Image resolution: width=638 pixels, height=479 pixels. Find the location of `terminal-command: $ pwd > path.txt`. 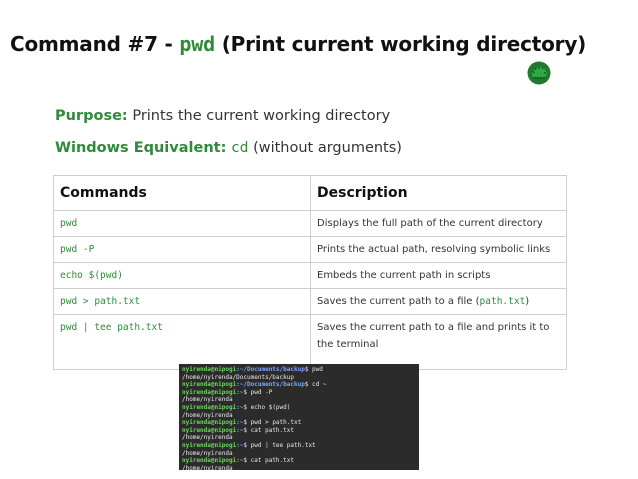

terminal-command: $ pwd > path.txt is located at coordinates (272, 423).